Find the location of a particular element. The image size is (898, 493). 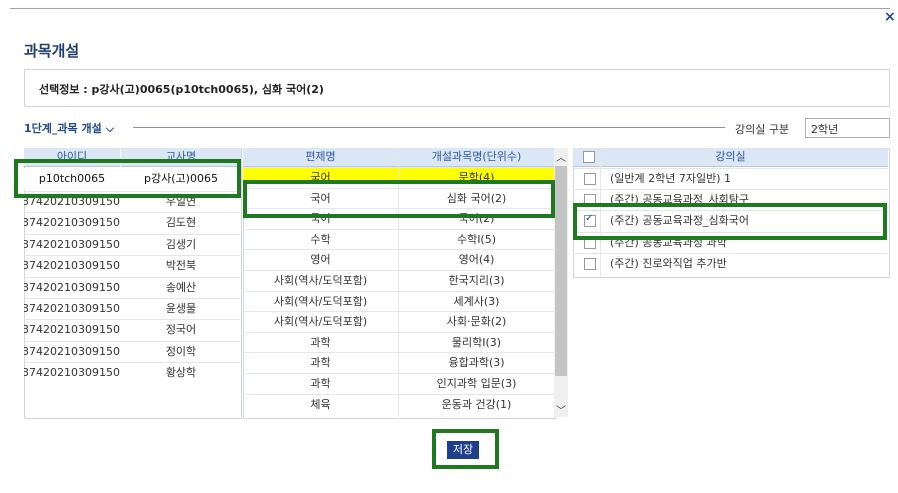

dialog-top-border is located at coordinates (450, 8).